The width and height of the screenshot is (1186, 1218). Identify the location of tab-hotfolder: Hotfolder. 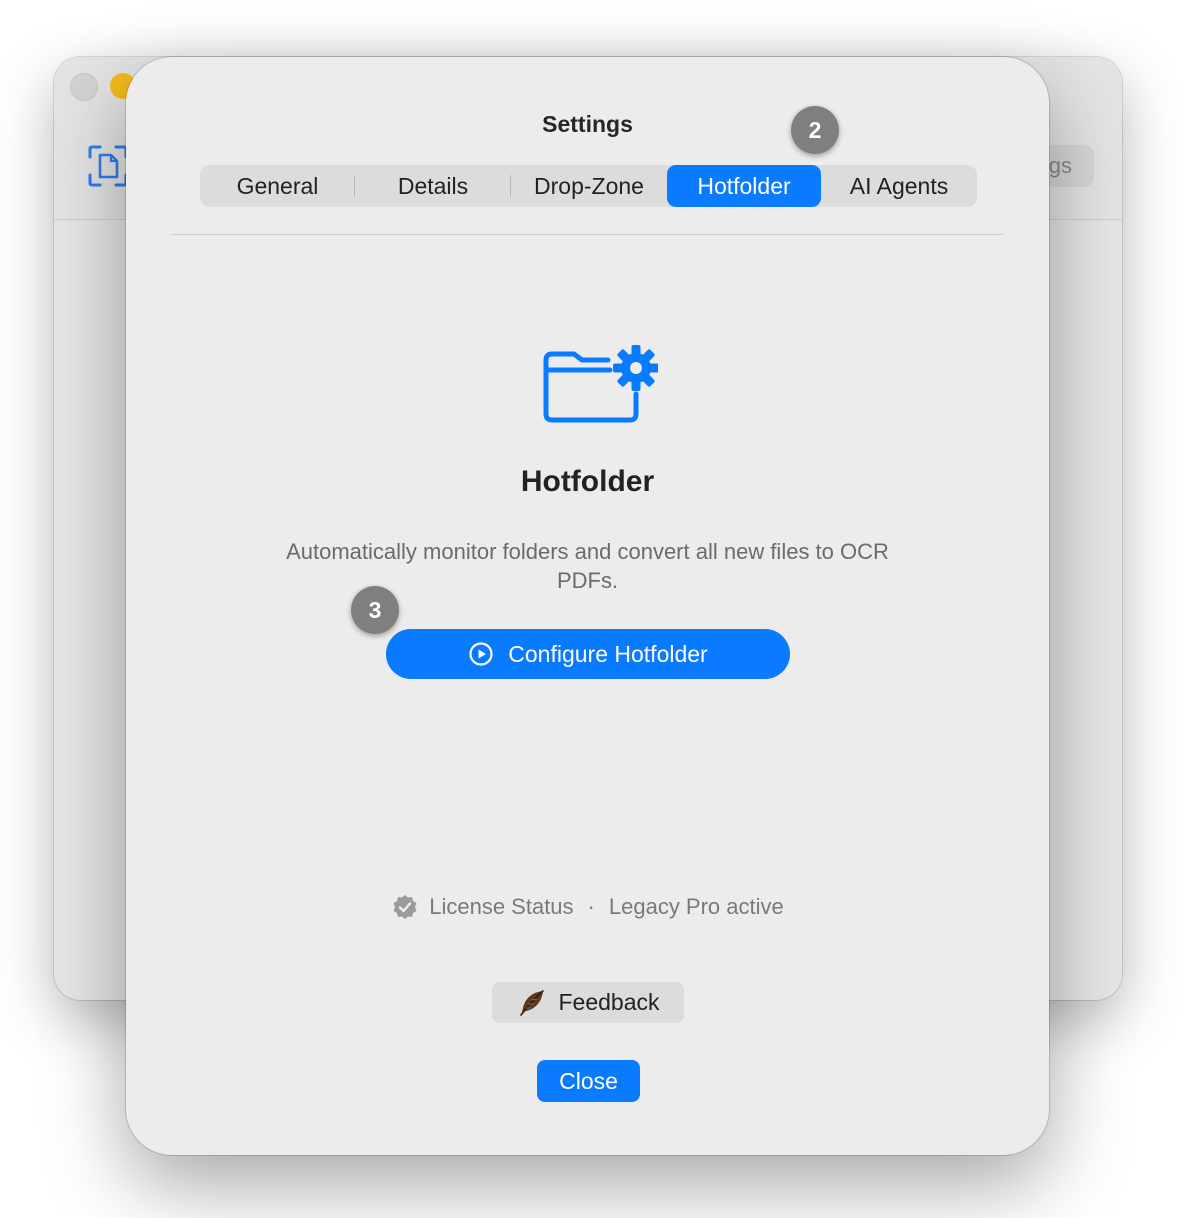
(744, 186).